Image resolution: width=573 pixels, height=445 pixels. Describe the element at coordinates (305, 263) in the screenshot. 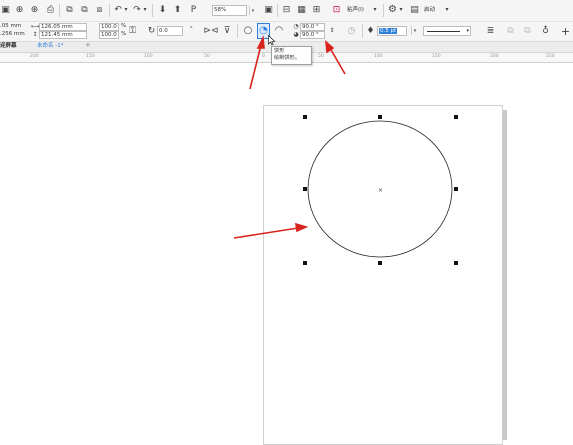

I see `selection-handle-bottom-left` at that location.